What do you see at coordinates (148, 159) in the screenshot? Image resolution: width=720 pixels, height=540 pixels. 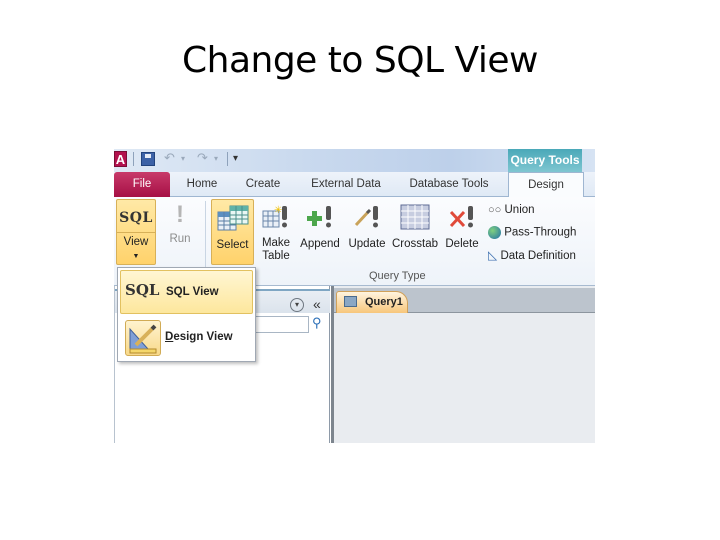 I see `save-icon` at bounding box center [148, 159].